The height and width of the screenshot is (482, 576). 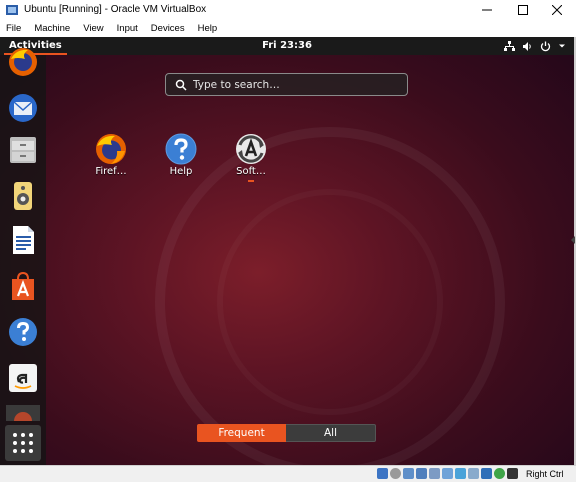 What do you see at coordinates (382, 473) in the screenshot?
I see `harddisk-icon` at bounding box center [382, 473].